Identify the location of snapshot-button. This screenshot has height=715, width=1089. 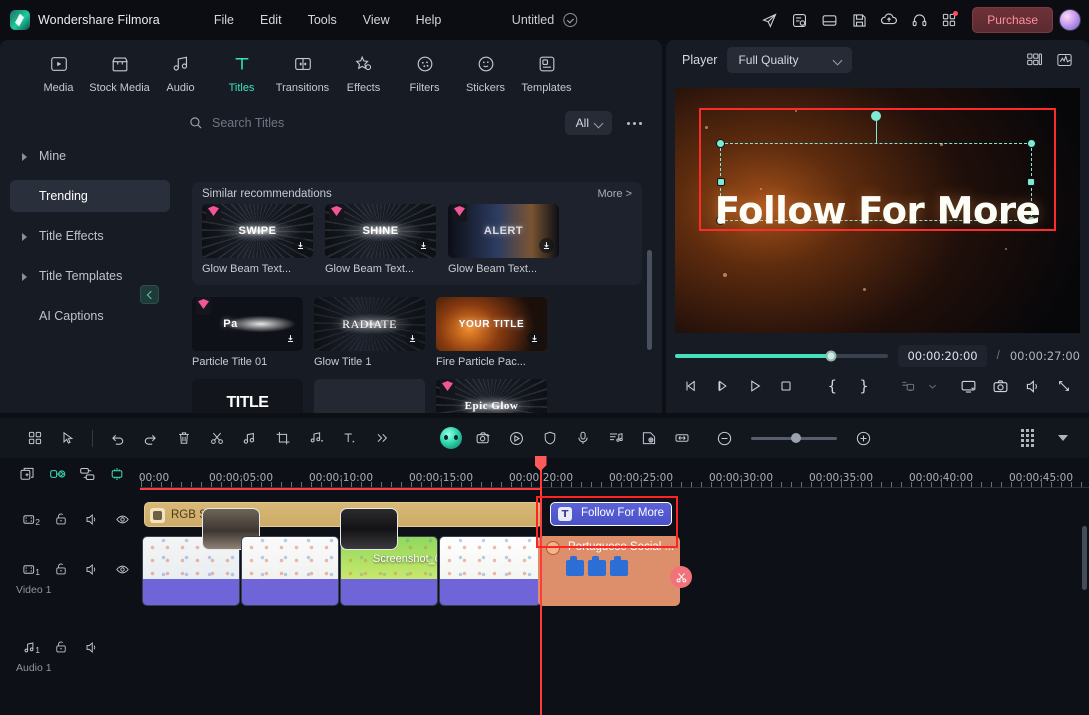
(1000, 386).